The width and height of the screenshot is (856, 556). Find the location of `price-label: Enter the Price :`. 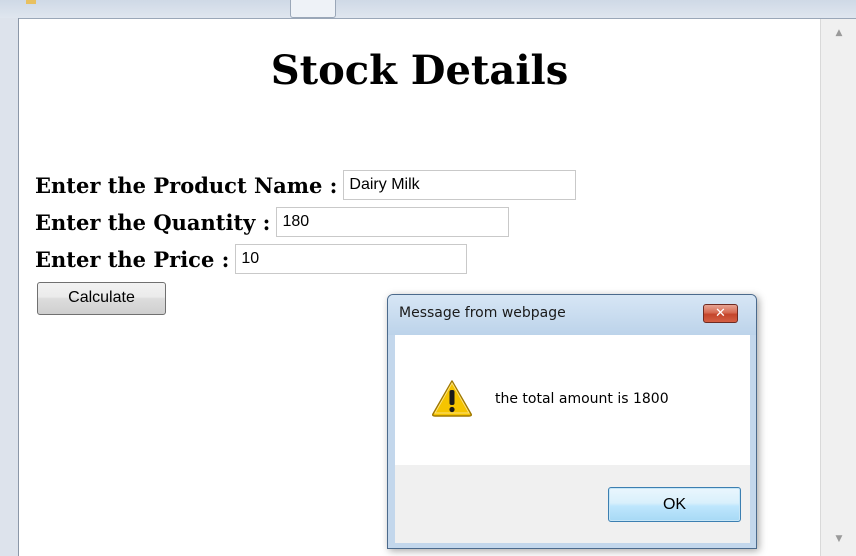

price-label: Enter the Price : is located at coordinates (132, 259).